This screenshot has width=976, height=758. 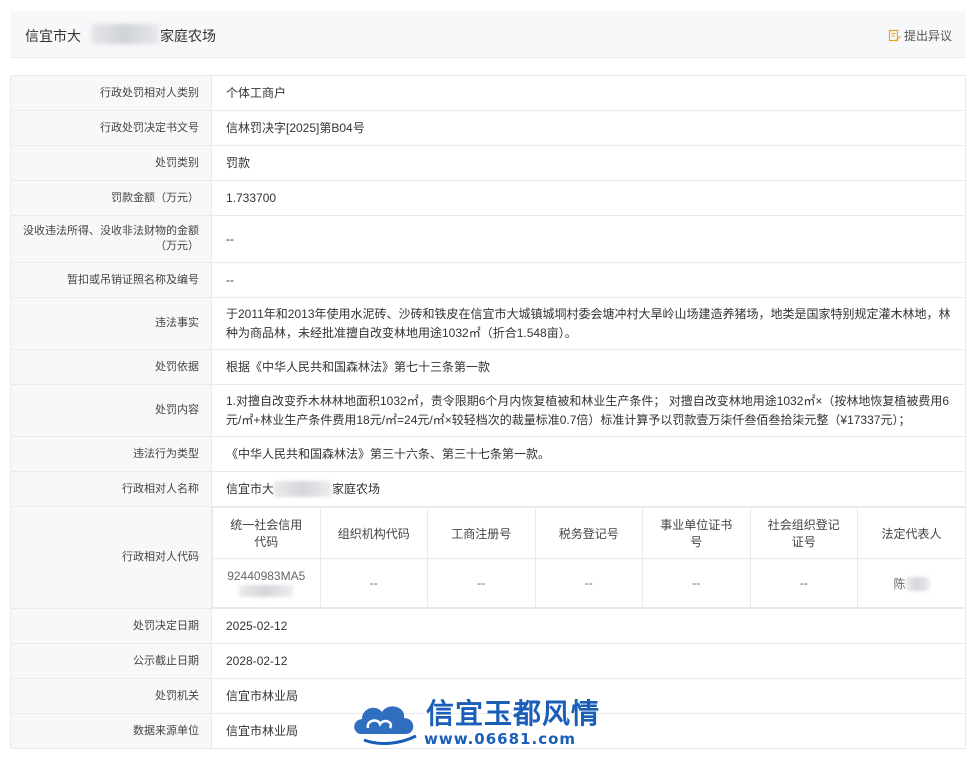 I want to click on table-row: 行政相对人名称 信宜市大 家庭农场, so click(x=488, y=489).